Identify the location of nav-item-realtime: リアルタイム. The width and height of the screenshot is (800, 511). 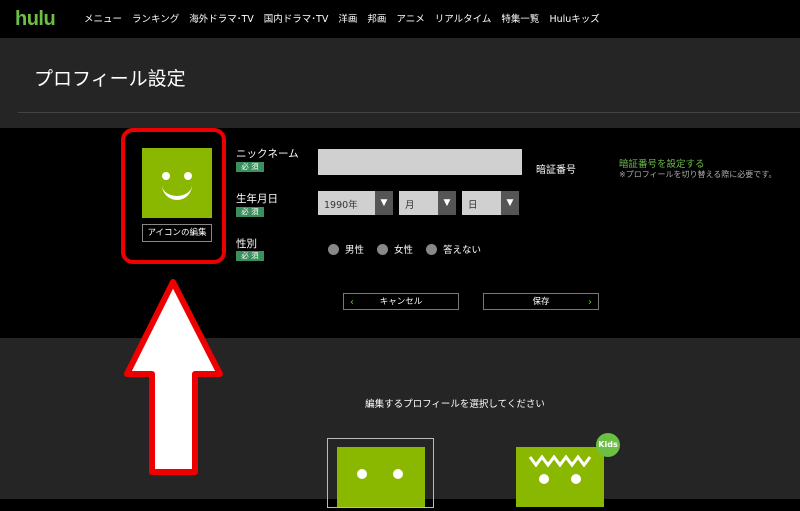
(463, 18).